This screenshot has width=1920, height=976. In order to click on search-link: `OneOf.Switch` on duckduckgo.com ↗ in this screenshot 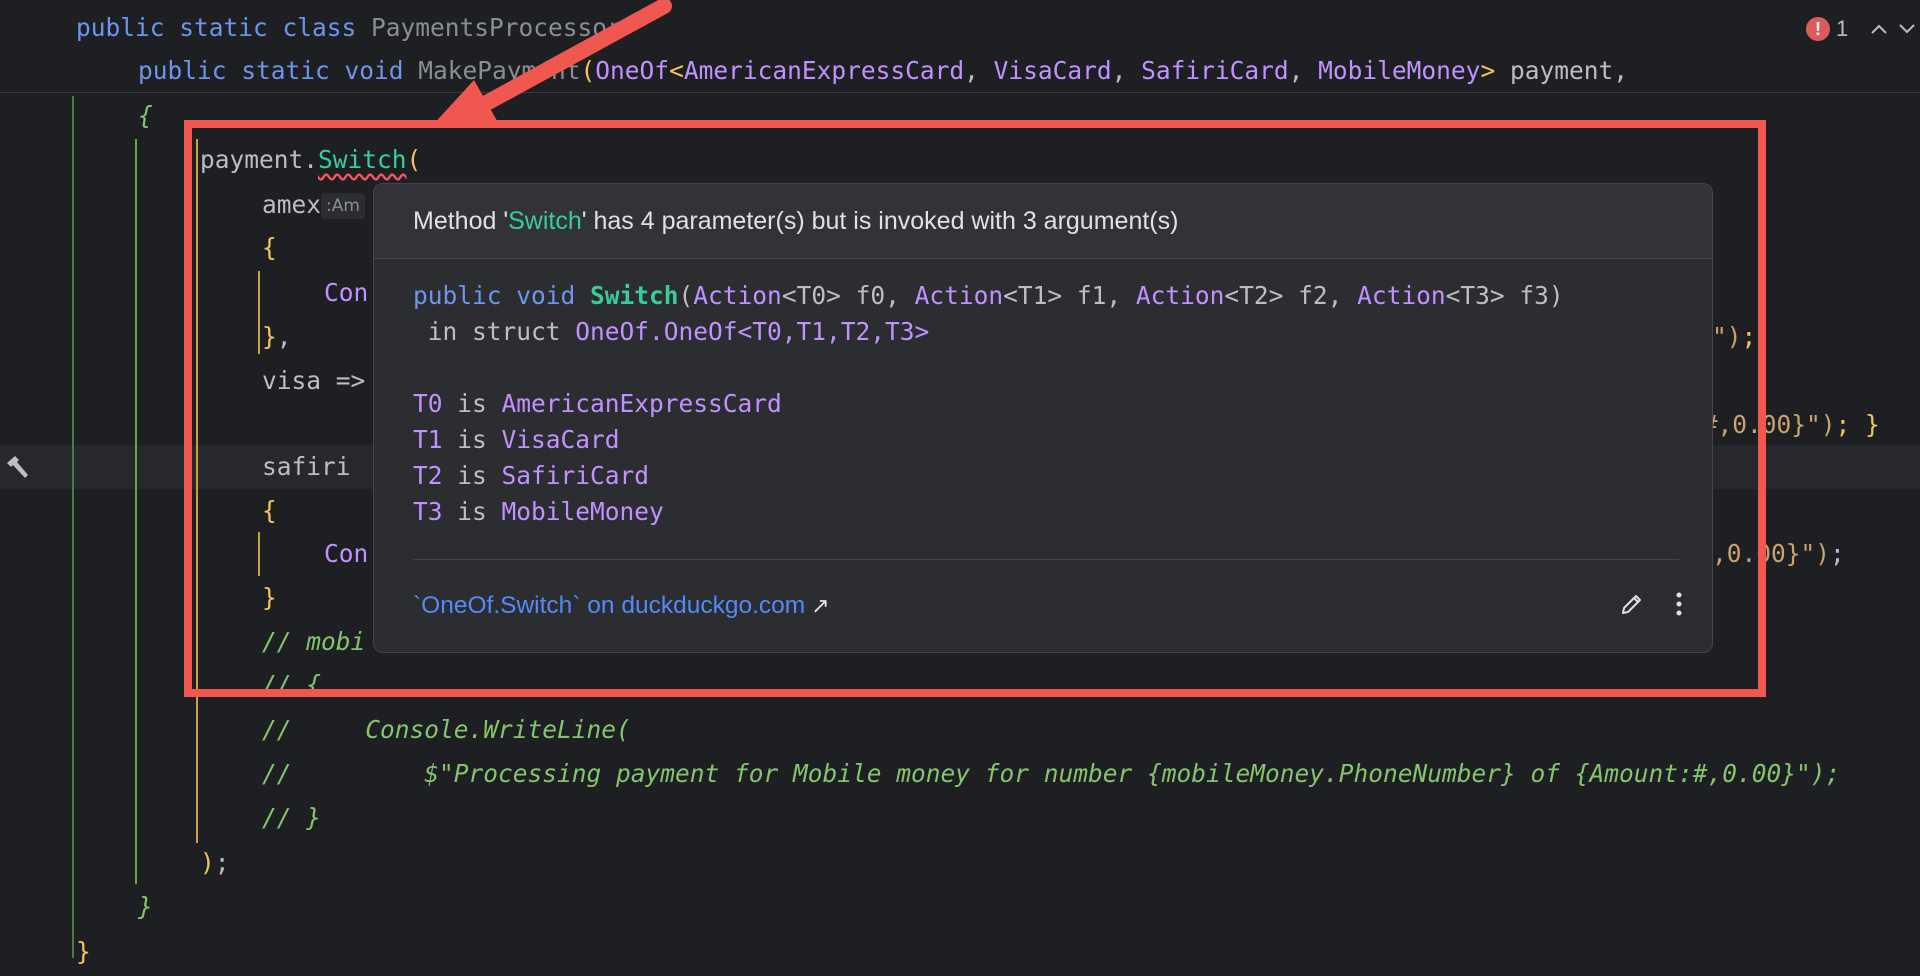, I will do `click(621, 606)`.